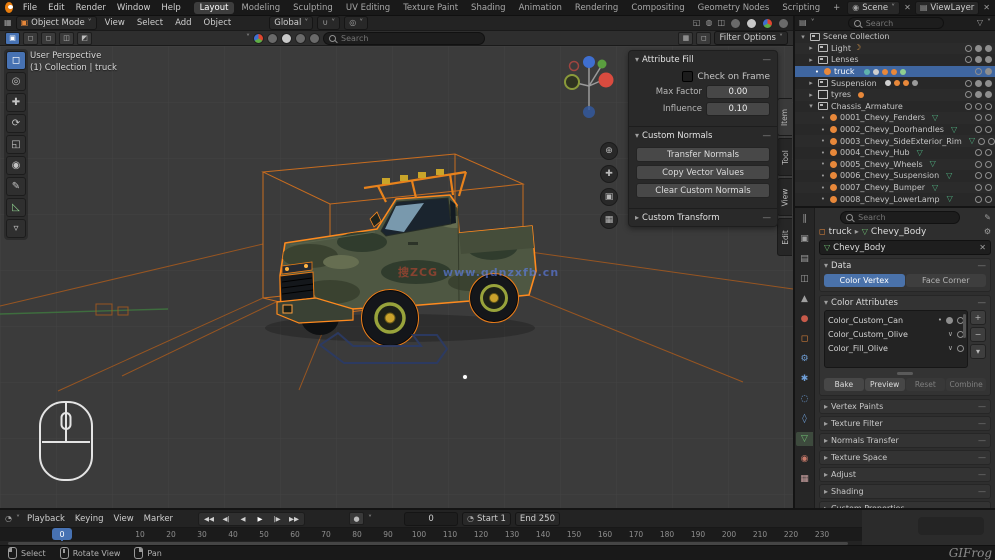  What do you see at coordinates (66, 38) in the screenshot?
I see `select-mode-invert-icon: ◫` at bounding box center [66, 38].